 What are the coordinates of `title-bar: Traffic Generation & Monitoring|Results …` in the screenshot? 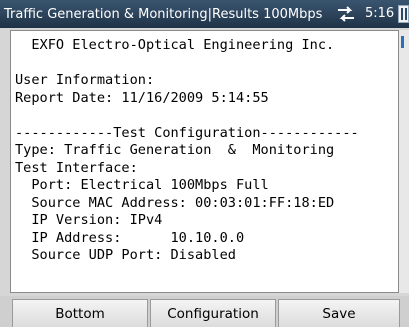 It's located at (204, 14).